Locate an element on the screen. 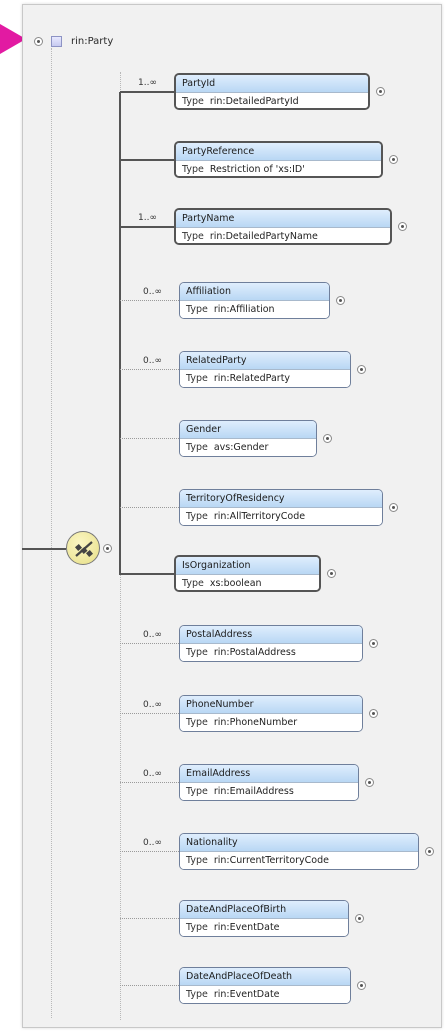  element-type-row: Type rin:CurrentTerritoryCode is located at coordinates (299, 860).